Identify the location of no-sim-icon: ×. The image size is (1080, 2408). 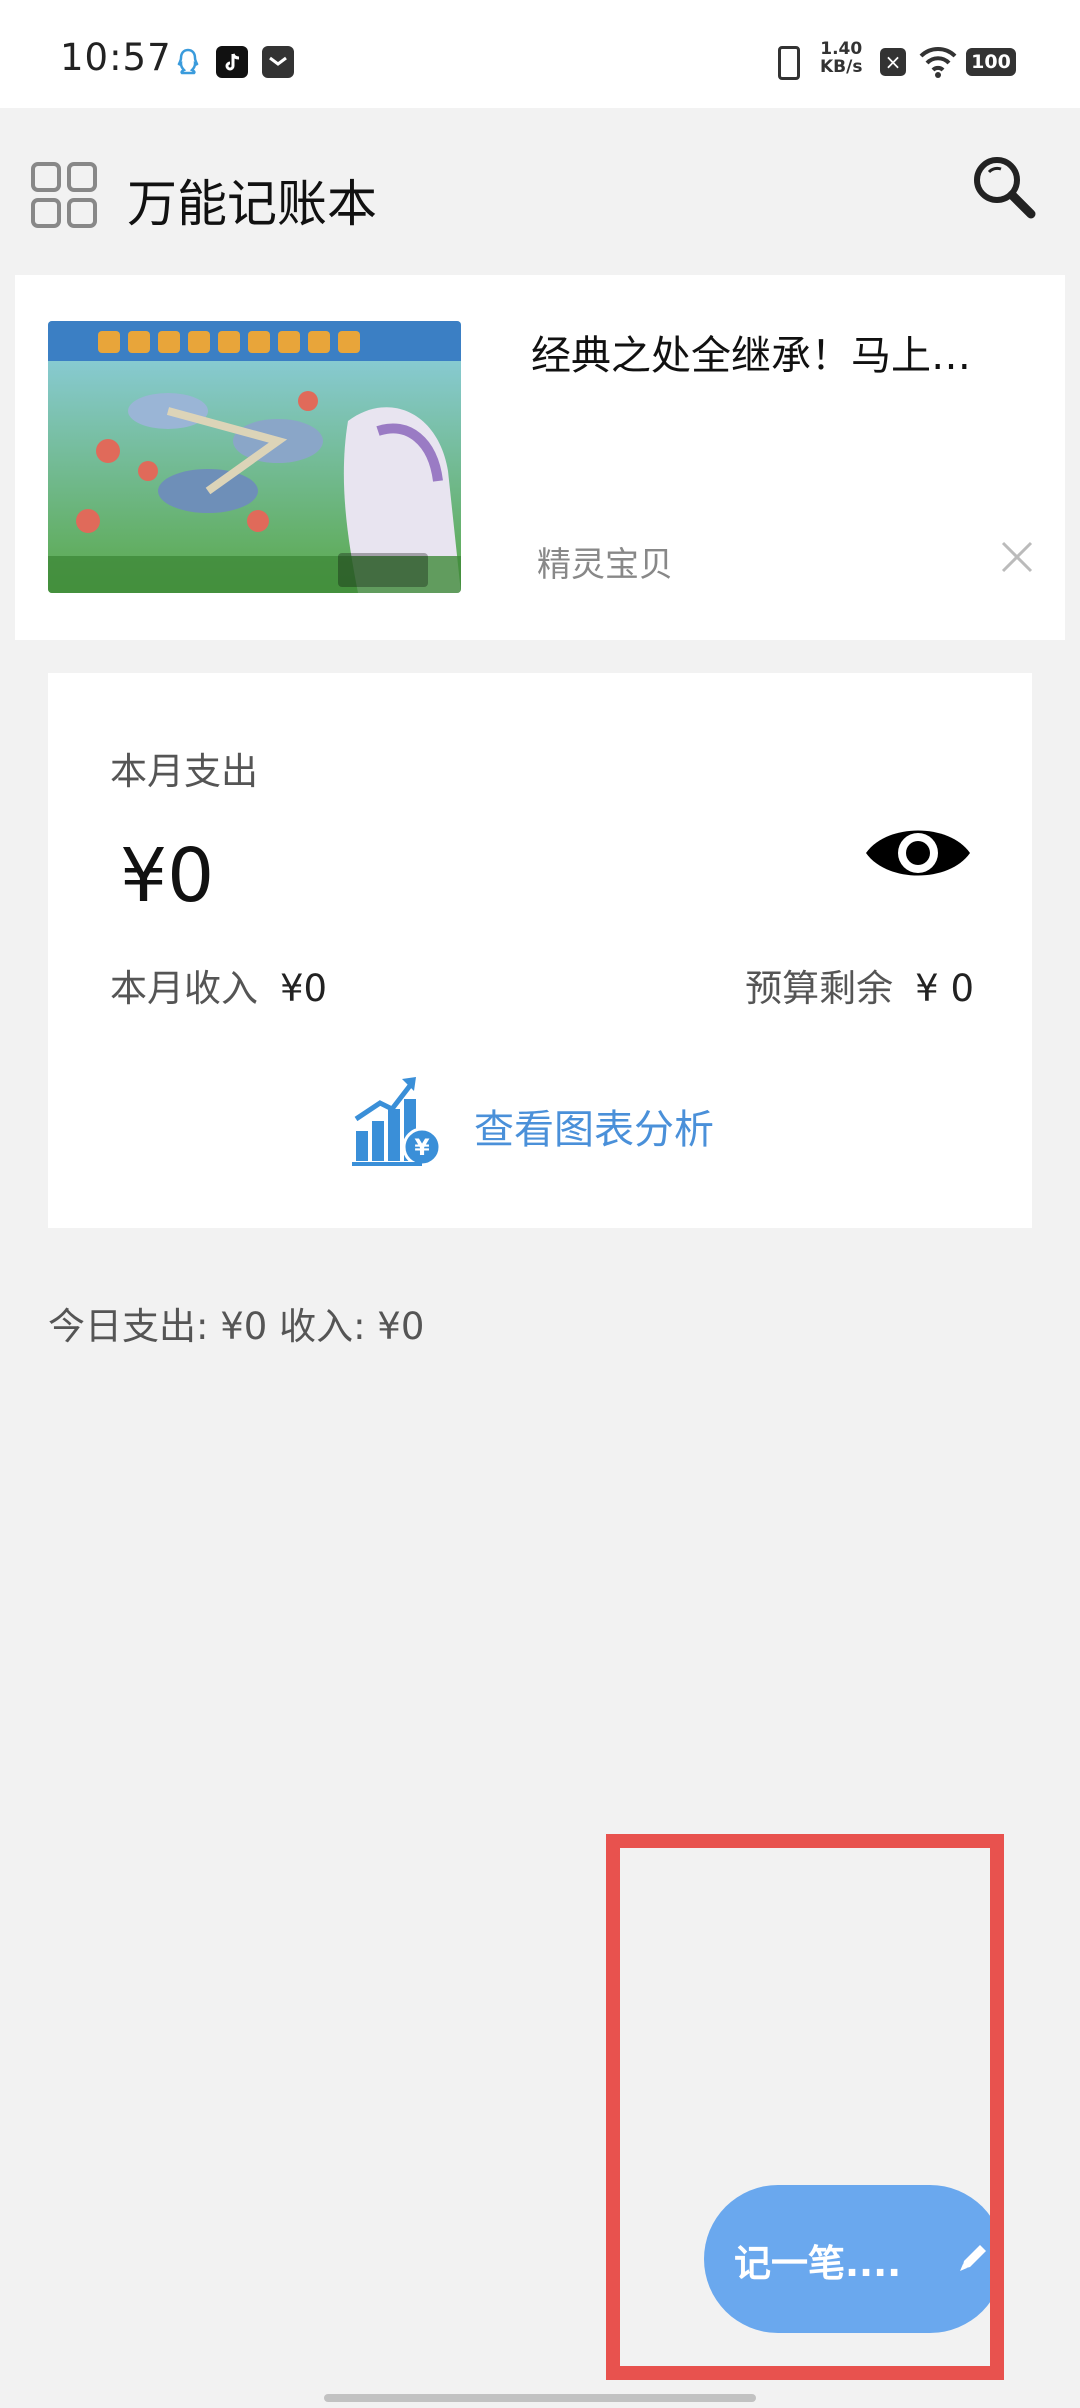
(893, 62).